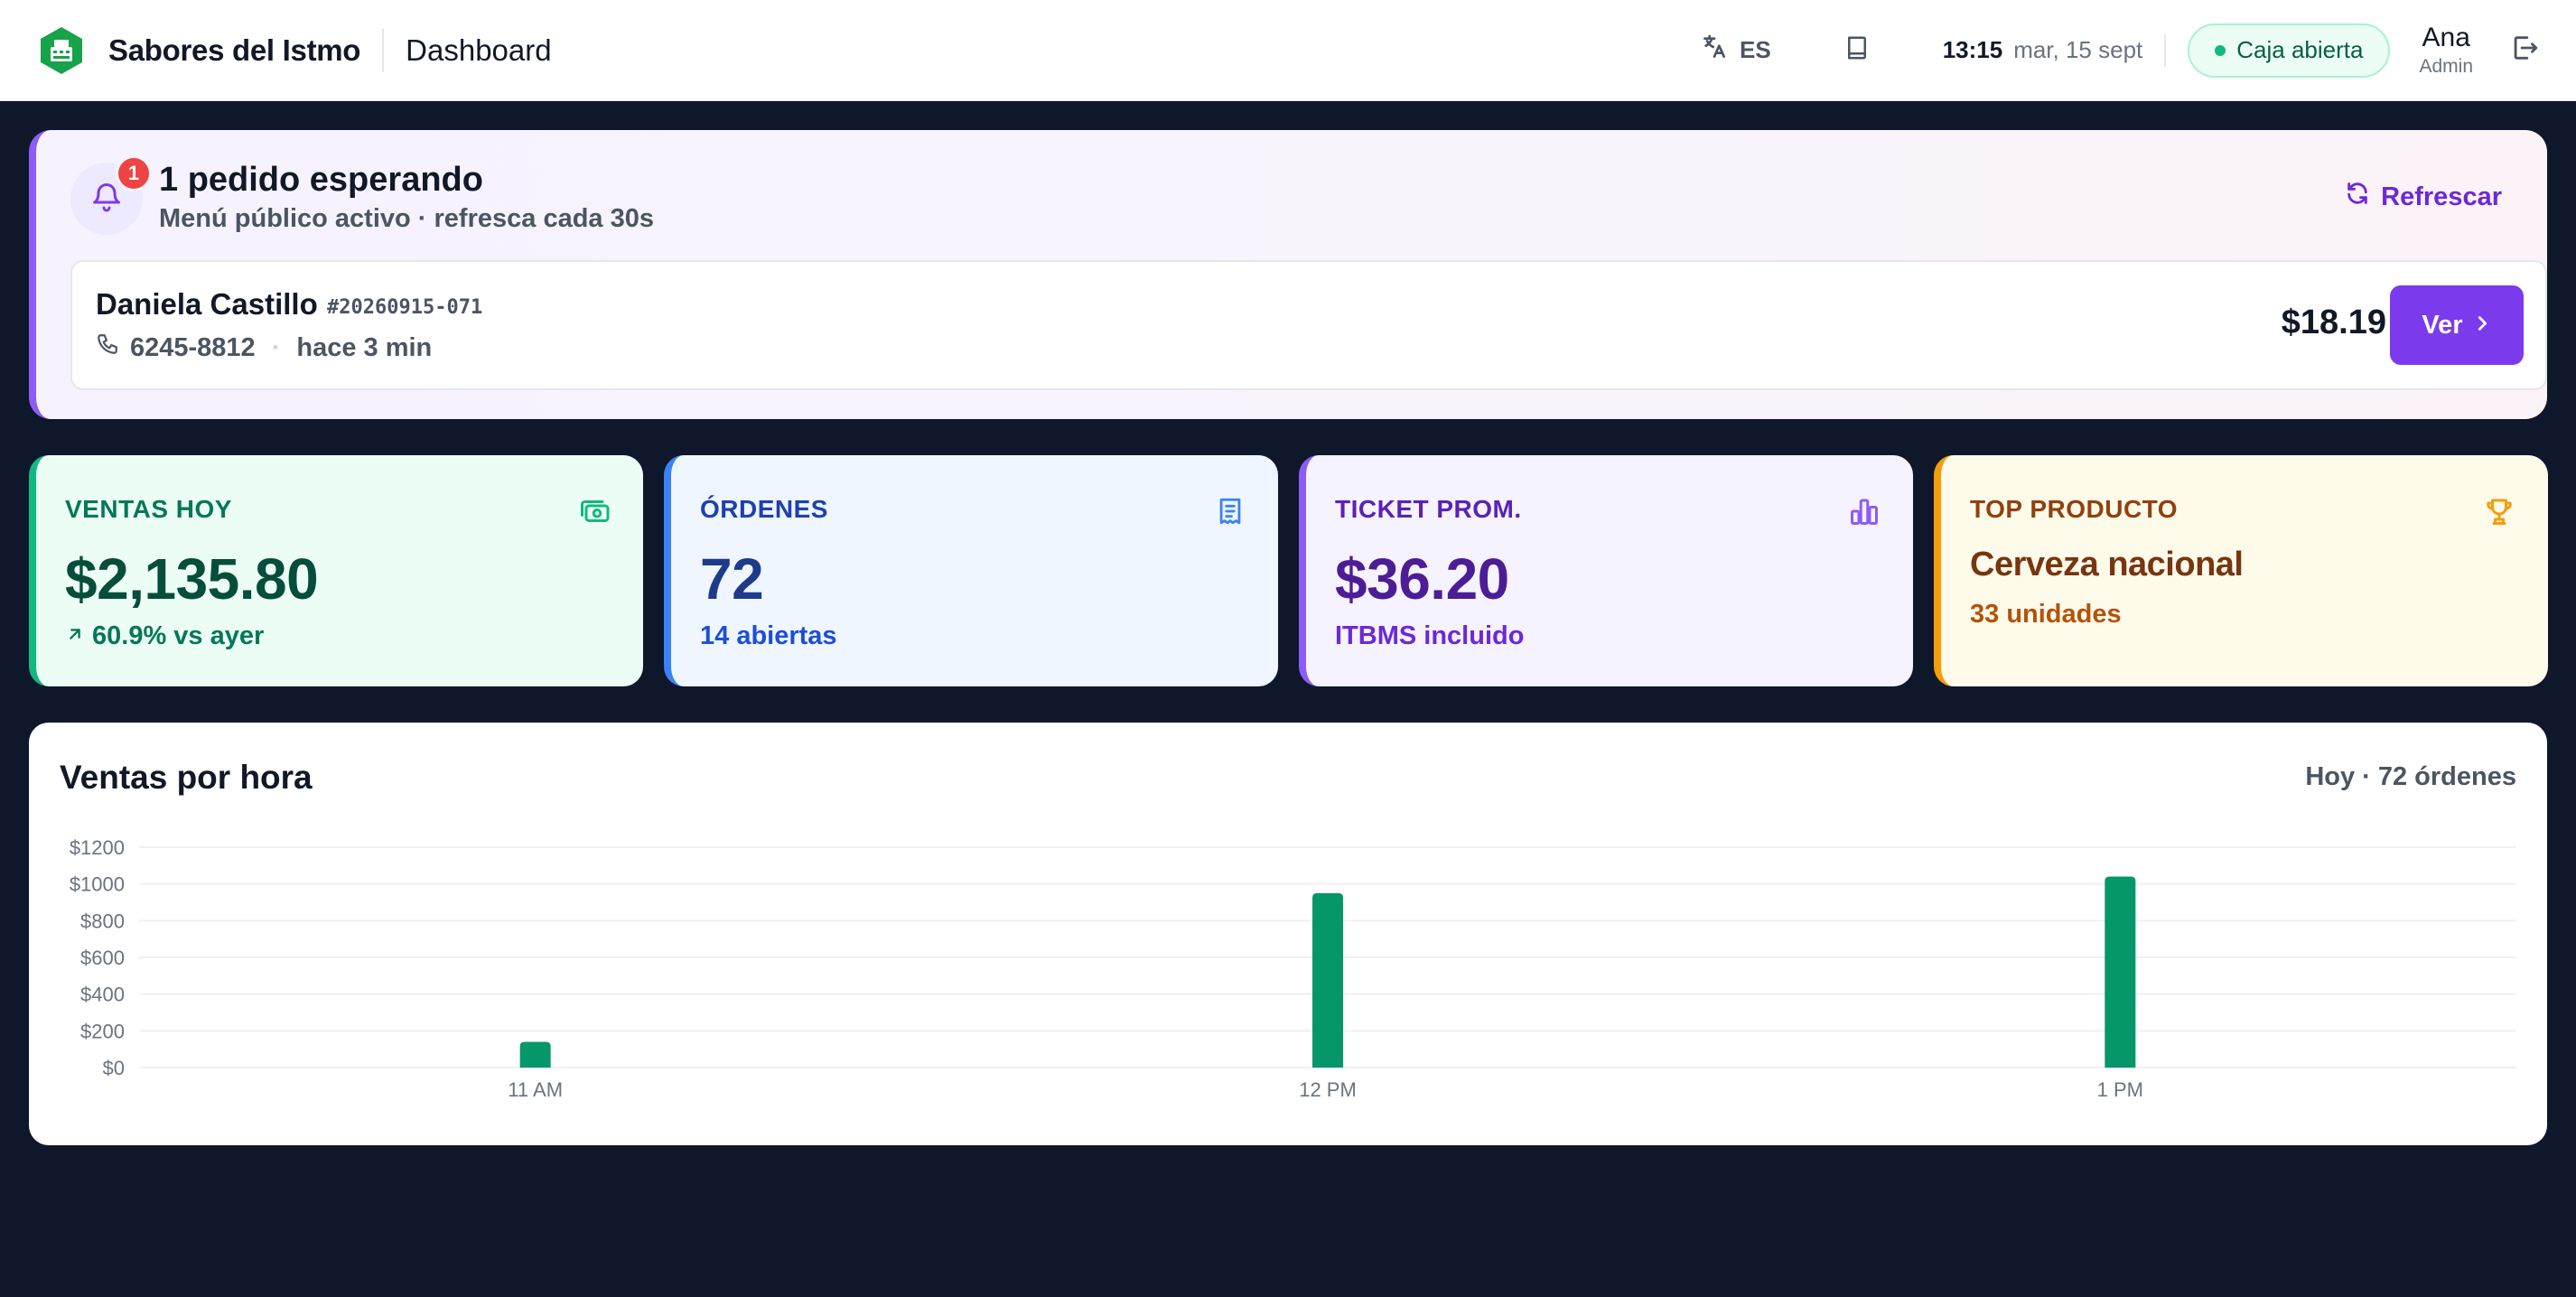 The image size is (2576, 1297). Describe the element at coordinates (102, 995) in the screenshot. I see `y-tick-label: $400` at that location.